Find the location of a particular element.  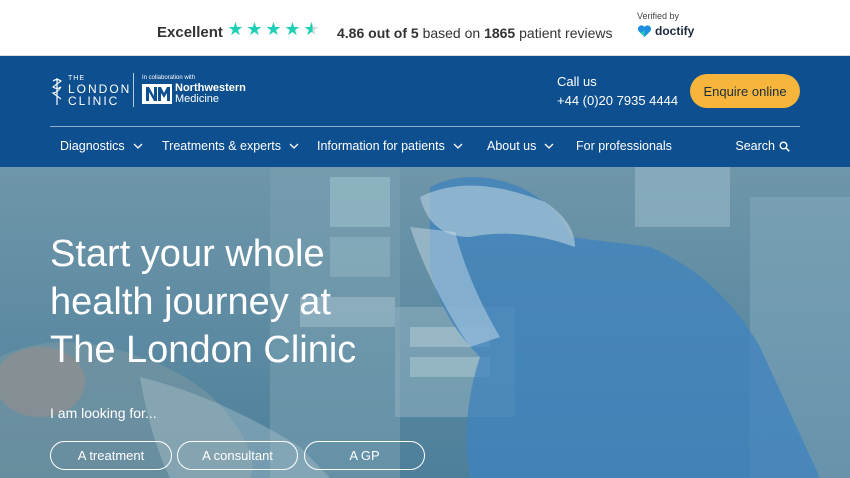

review-count: 1865 is located at coordinates (500, 33).